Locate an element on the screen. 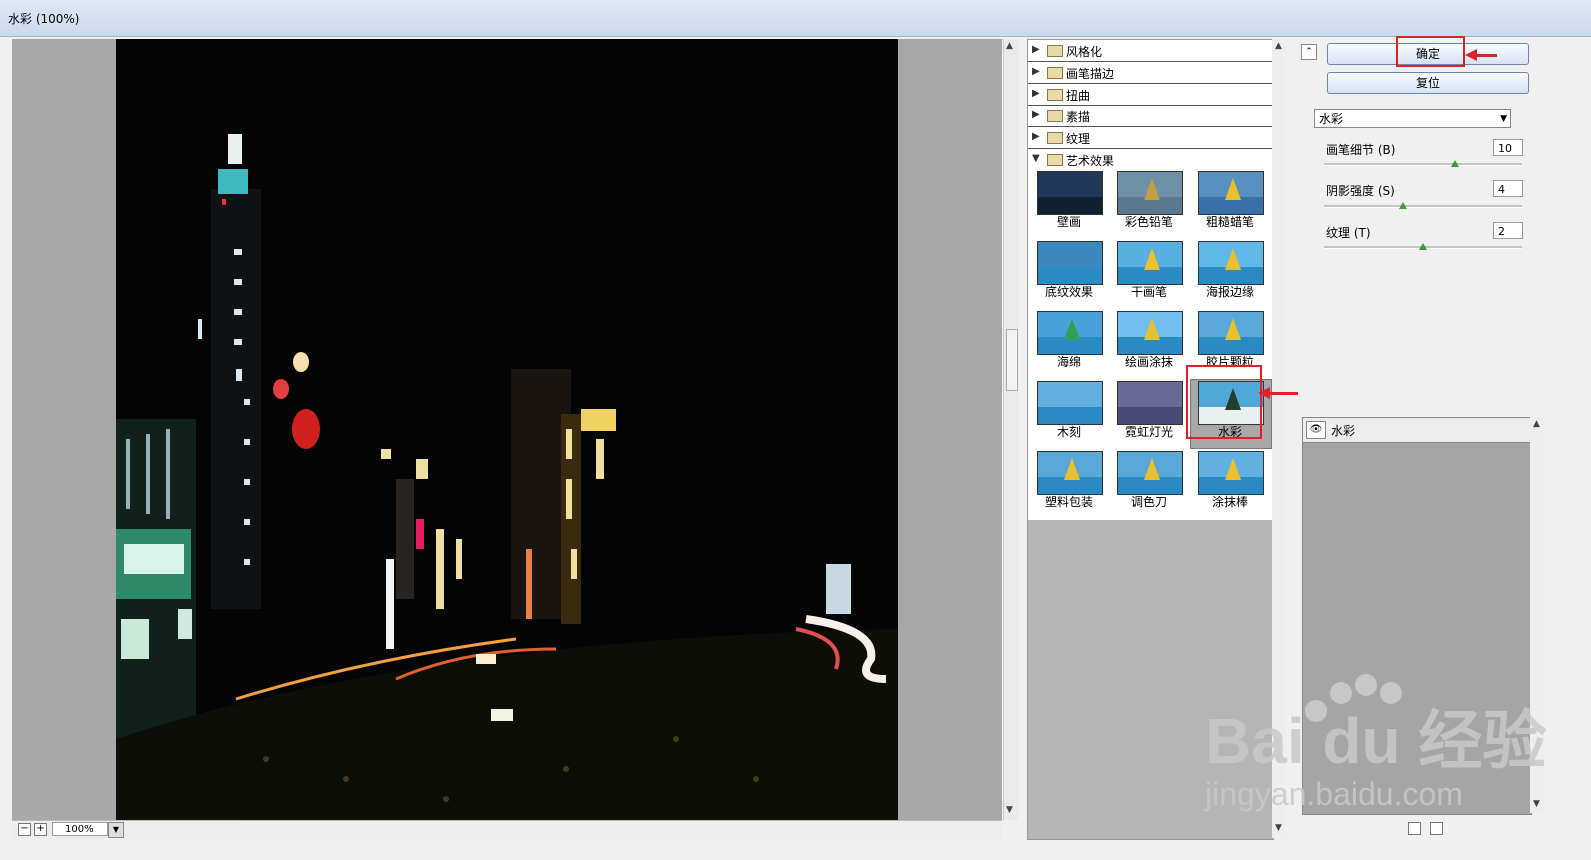  filter-select: 水彩 ▼ is located at coordinates (1412, 118).